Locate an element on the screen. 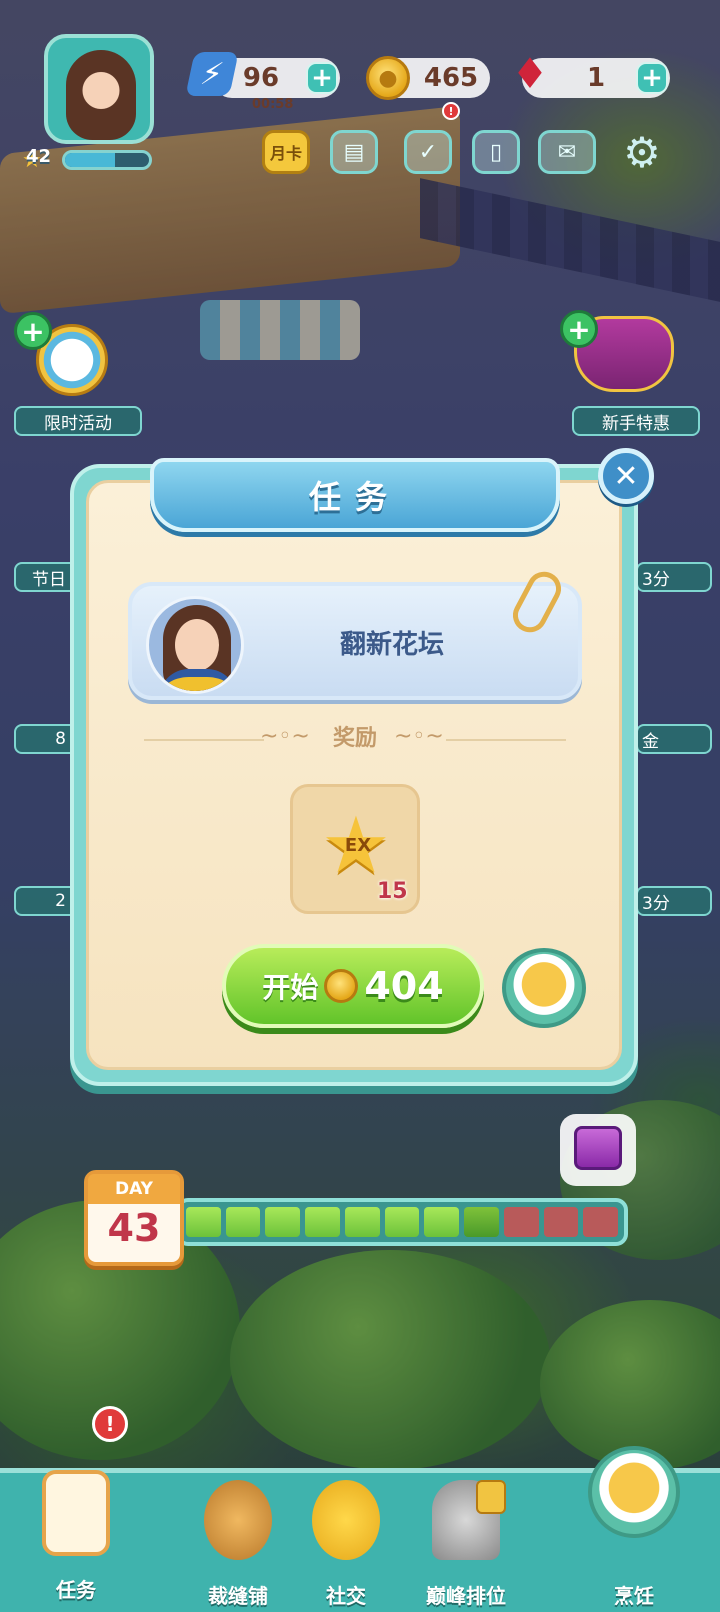 This screenshot has height=1612, width=720. close-button: ✕ is located at coordinates (626, 476).